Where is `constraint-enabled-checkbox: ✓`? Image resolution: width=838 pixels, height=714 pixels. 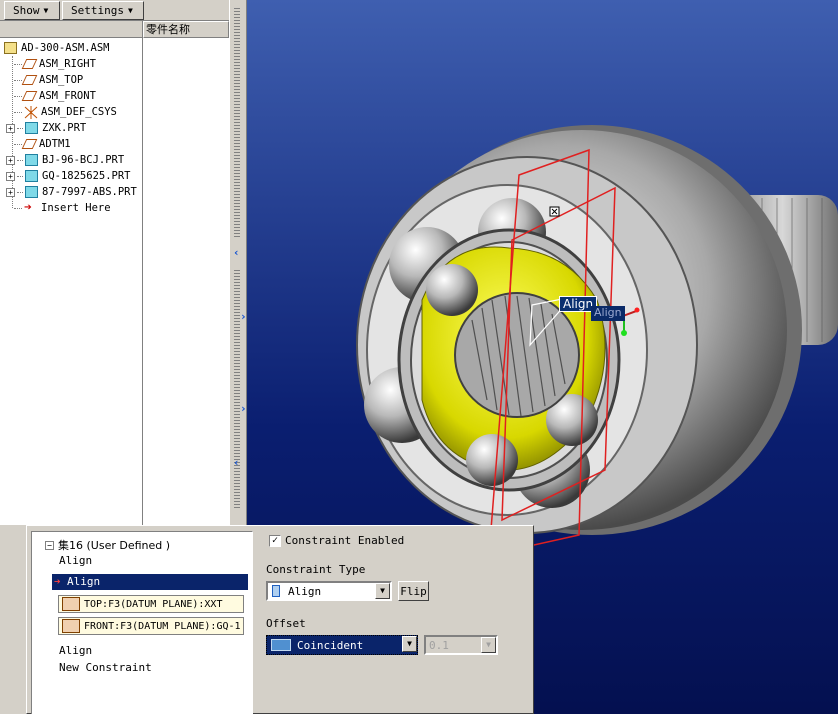 constraint-enabled-checkbox: ✓ is located at coordinates (275, 541).